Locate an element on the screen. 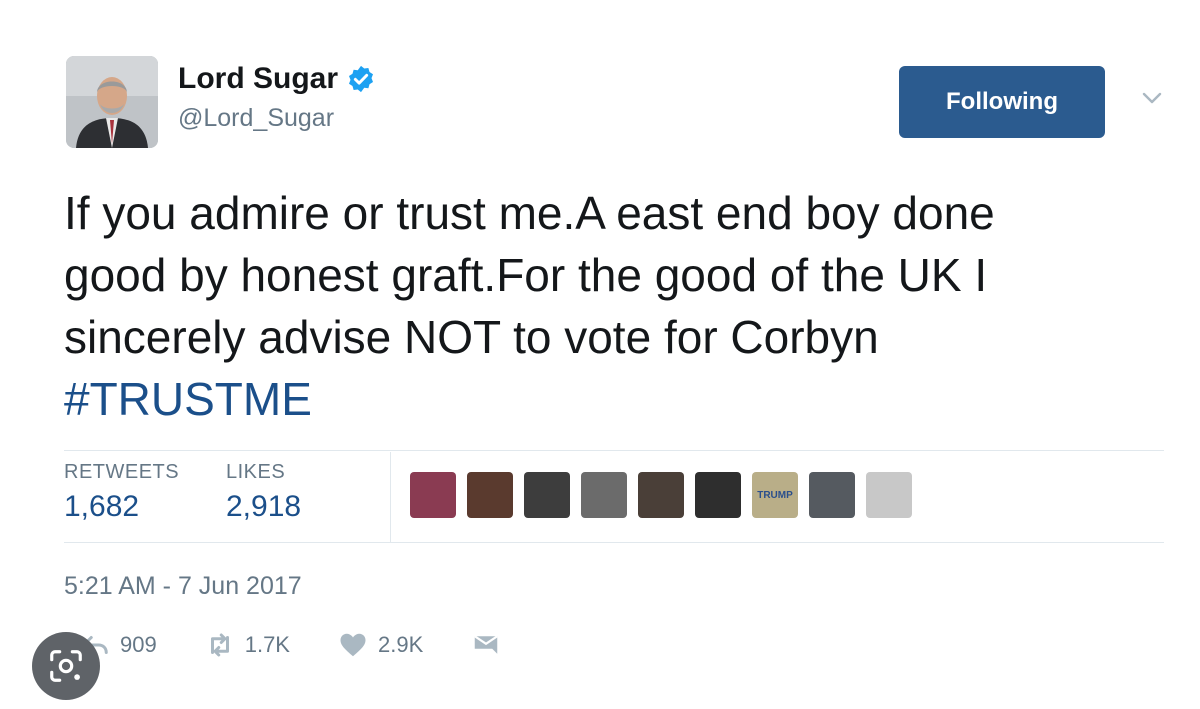  author-handle: @Lord_Sugar is located at coordinates (256, 118).